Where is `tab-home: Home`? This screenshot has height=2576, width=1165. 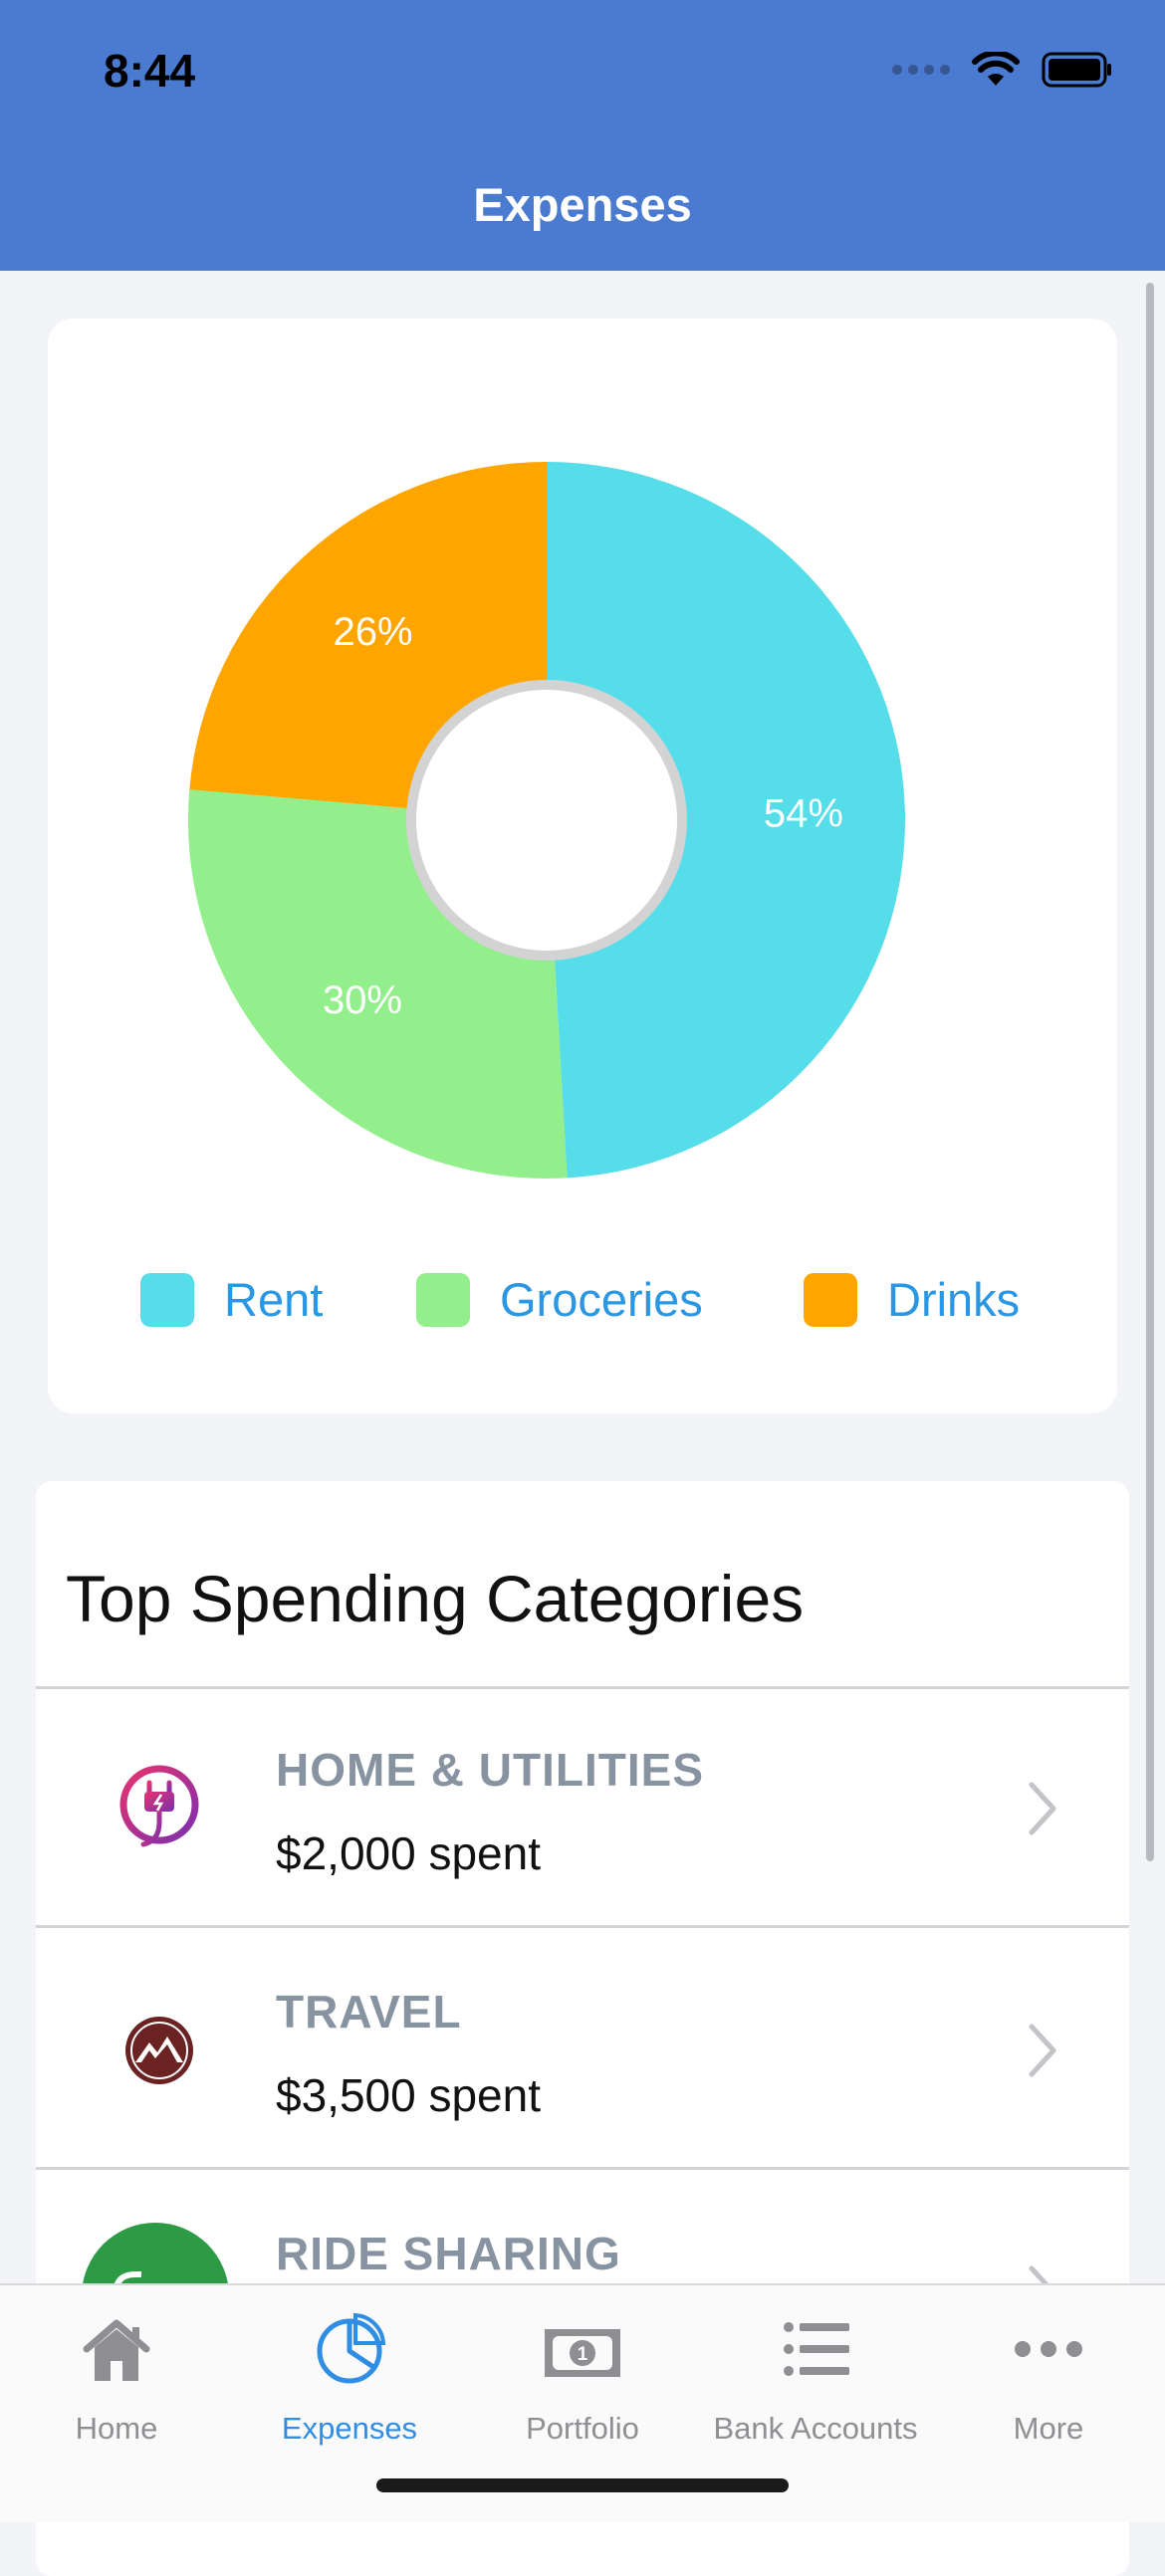
tab-home: Home is located at coordinates (117, 2375).